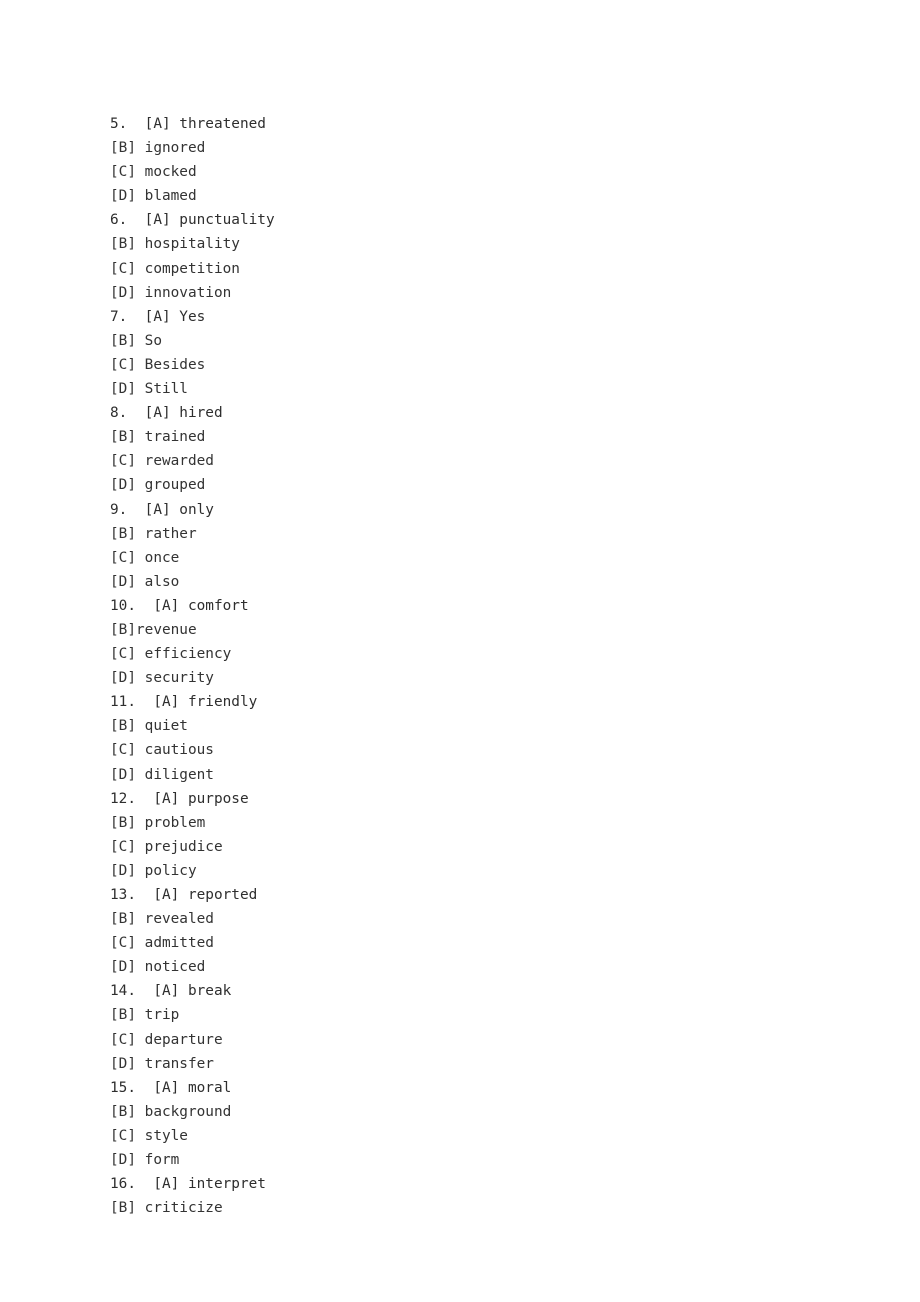 The image size is (920, 1302). I want to click on option-line: [B] revealed, so click(162, 919).